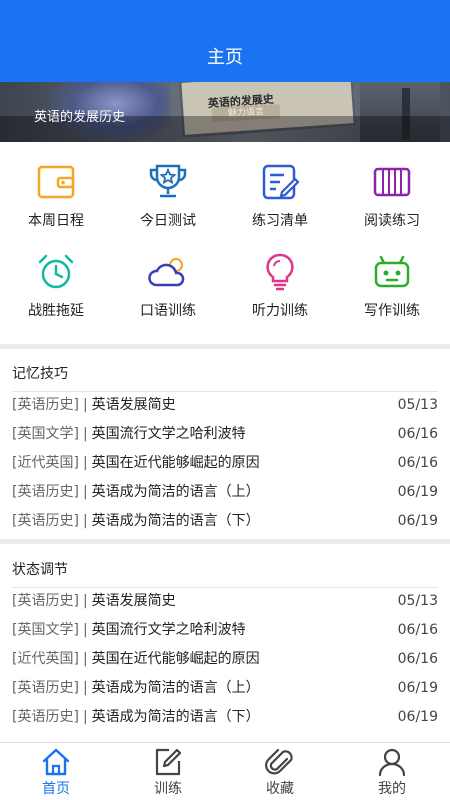 This screenshot has height=800, width=450. I want to click on edit-icon, so click(168, 762).